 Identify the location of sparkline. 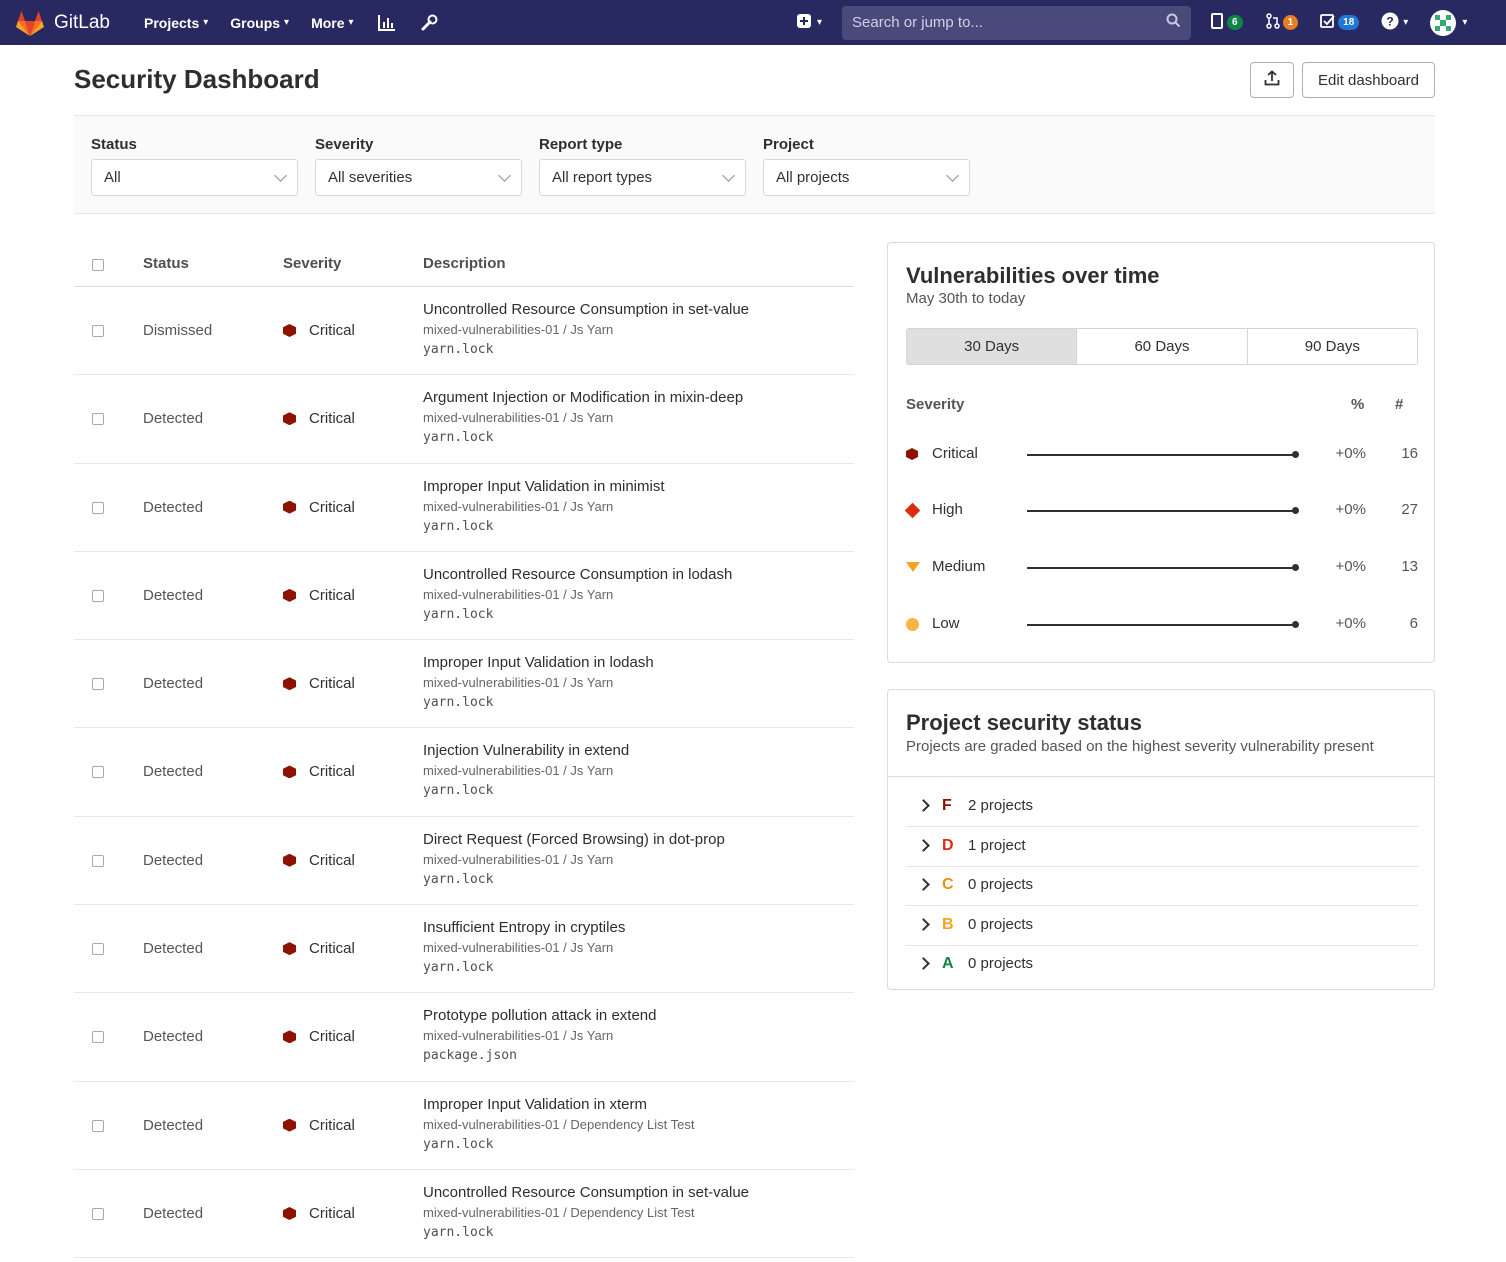
(1161, 511).